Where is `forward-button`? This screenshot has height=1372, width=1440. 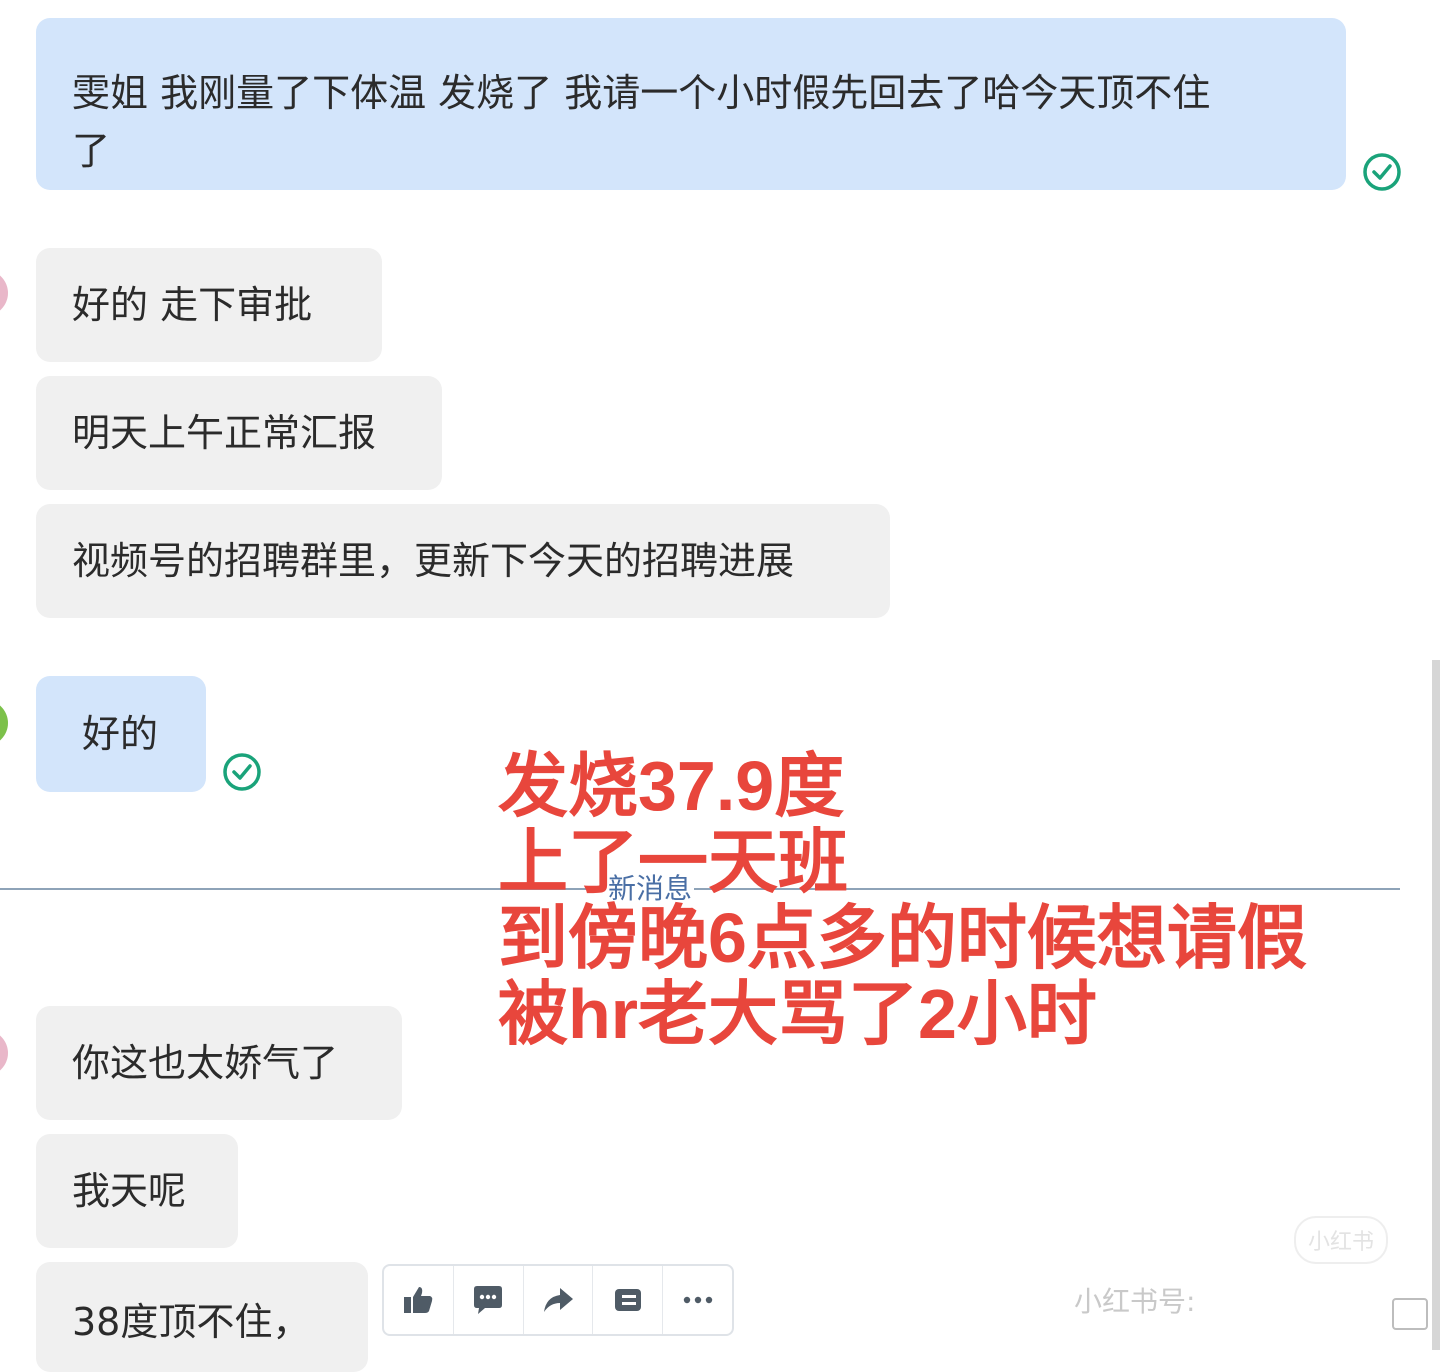
forward-button is located at coordinates (559, 1300).